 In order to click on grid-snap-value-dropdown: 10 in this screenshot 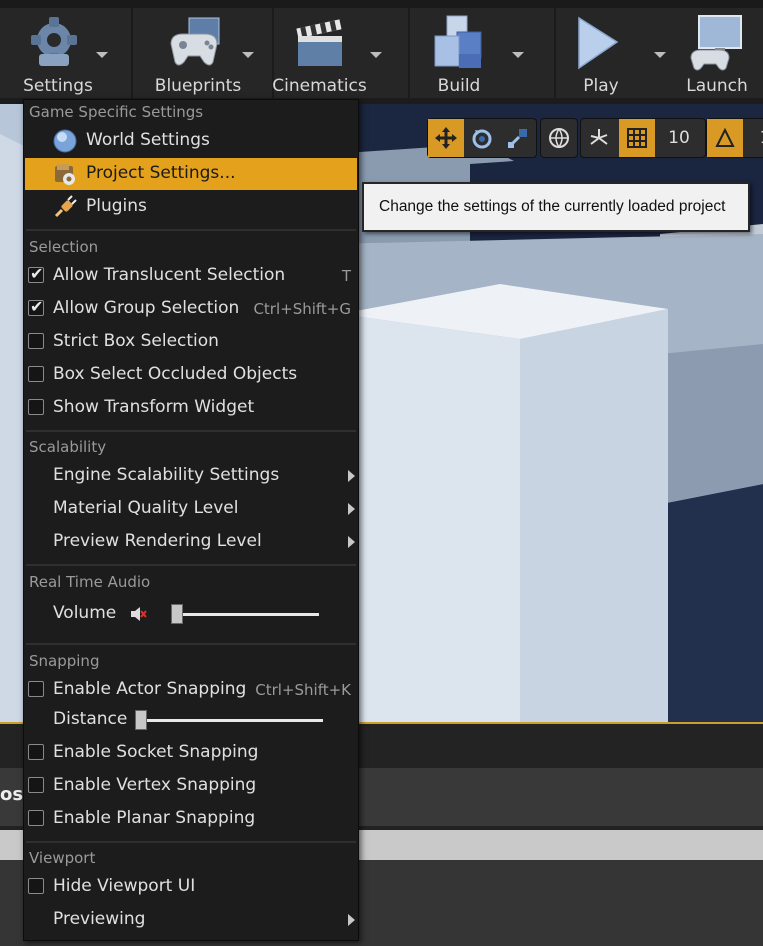, I will do `click(679, 138)`.